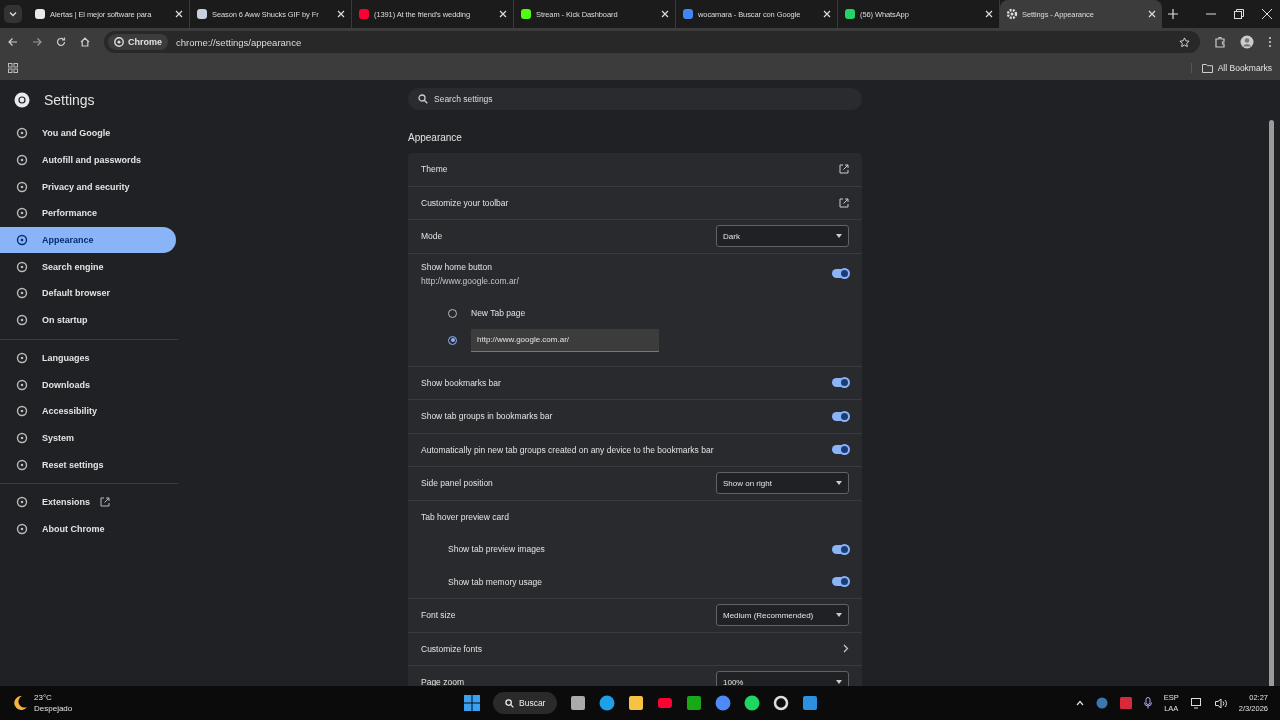 Image resolution: width=1280 pixels, height=720 pixels. I want to click on setting-label: Show tab memory usage, so click(495, 581).